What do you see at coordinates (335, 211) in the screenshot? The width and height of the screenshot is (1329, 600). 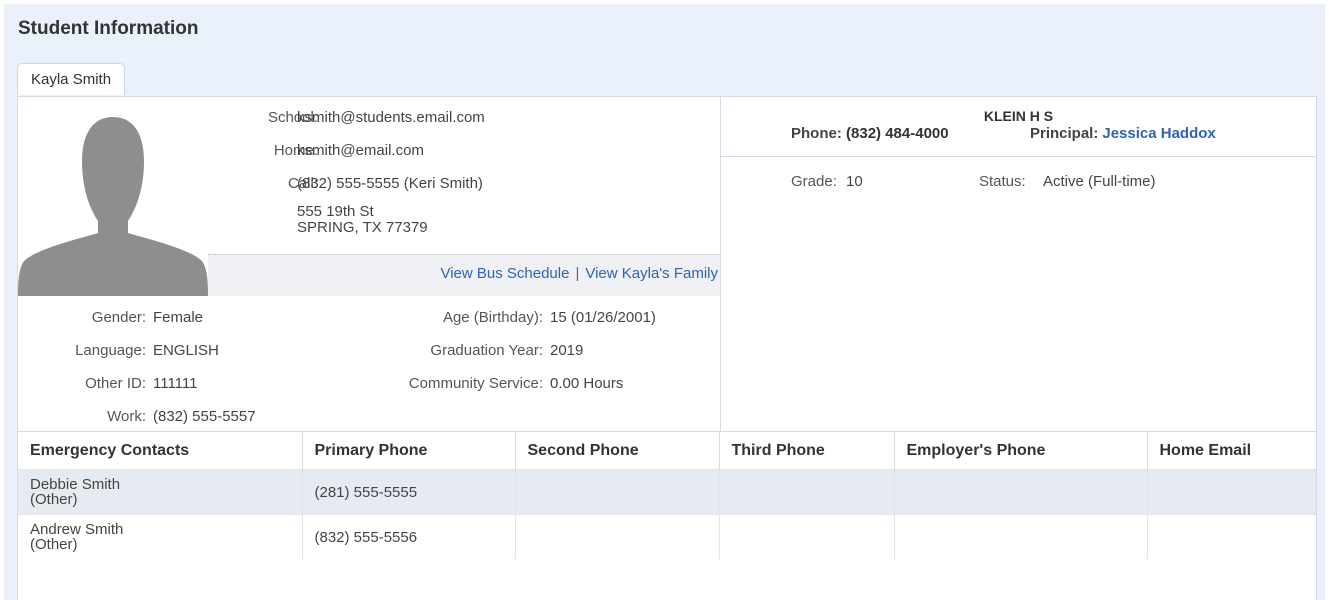 I see `address-line-1: 555 19th St` at bounding box center [335, 211].